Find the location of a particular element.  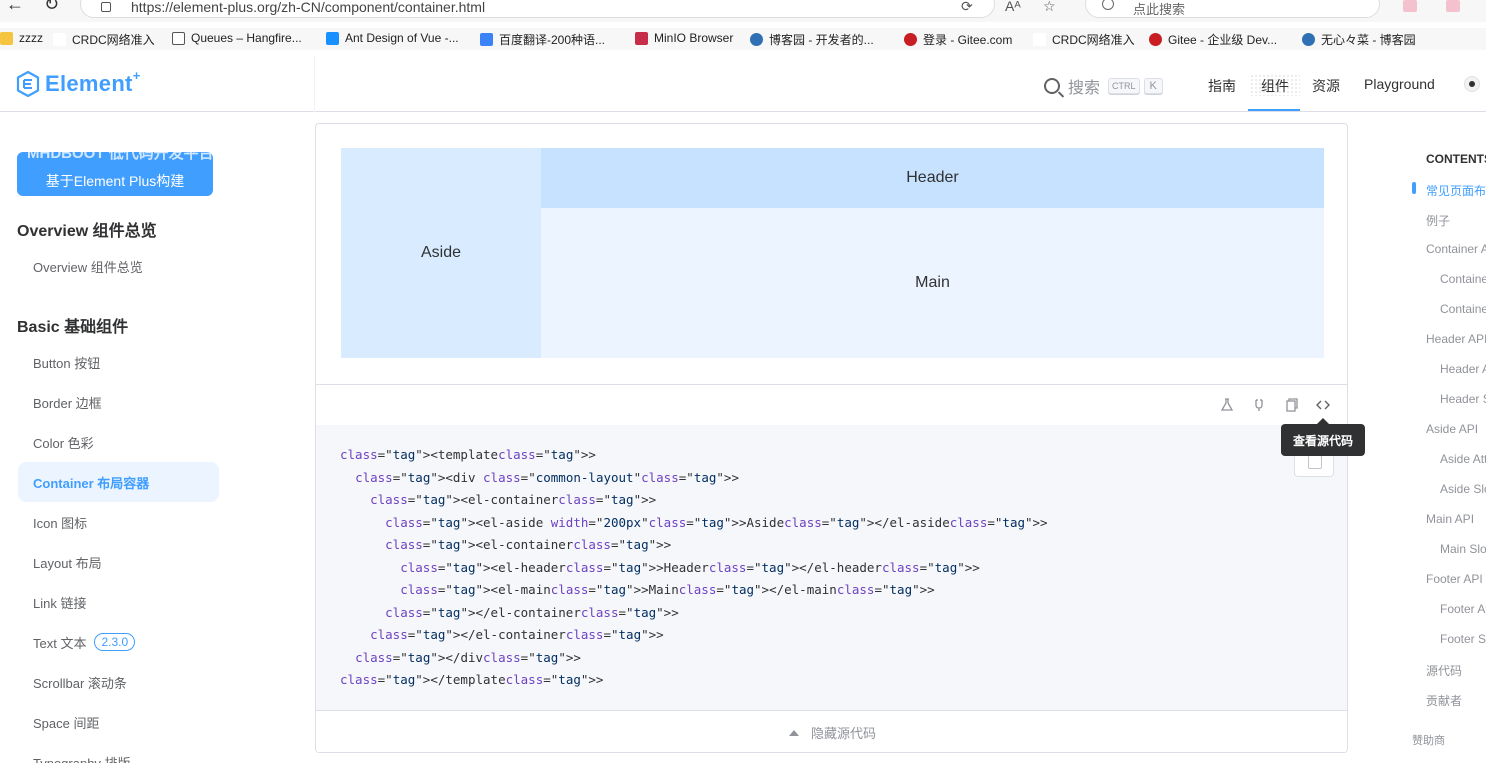

demo-header: Header is located at coordinates (932, 178).